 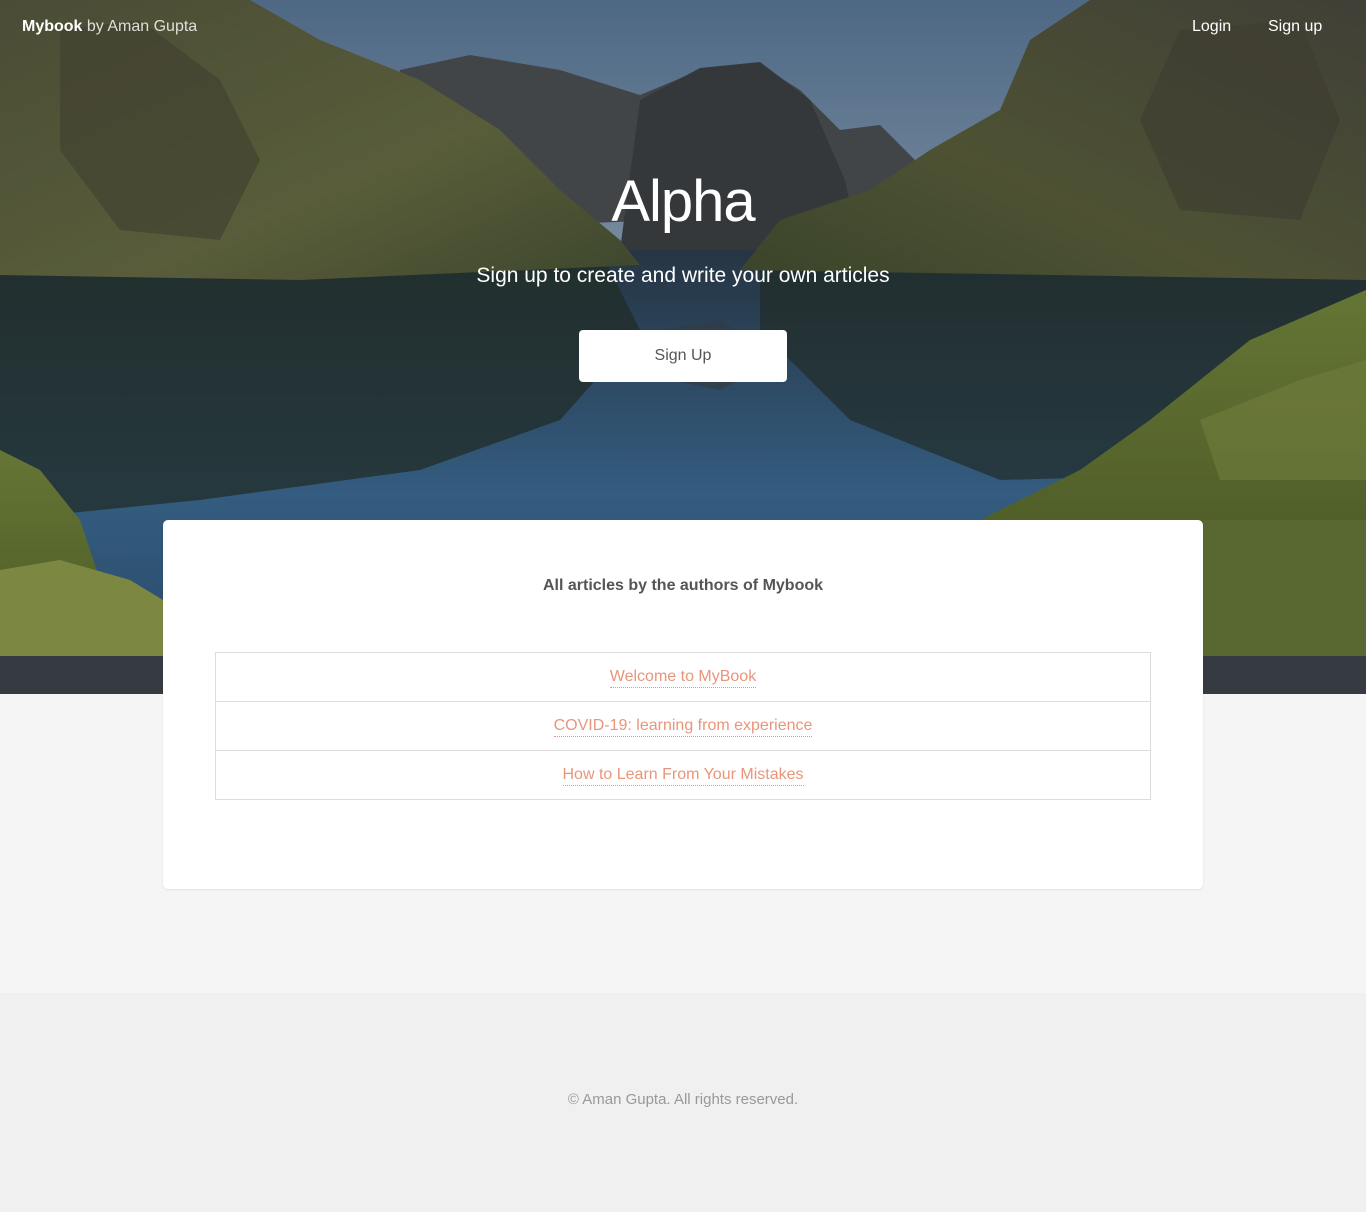 I want to click on list-item: How to Learn From Your Mistakes, so click(x=683, y=775).